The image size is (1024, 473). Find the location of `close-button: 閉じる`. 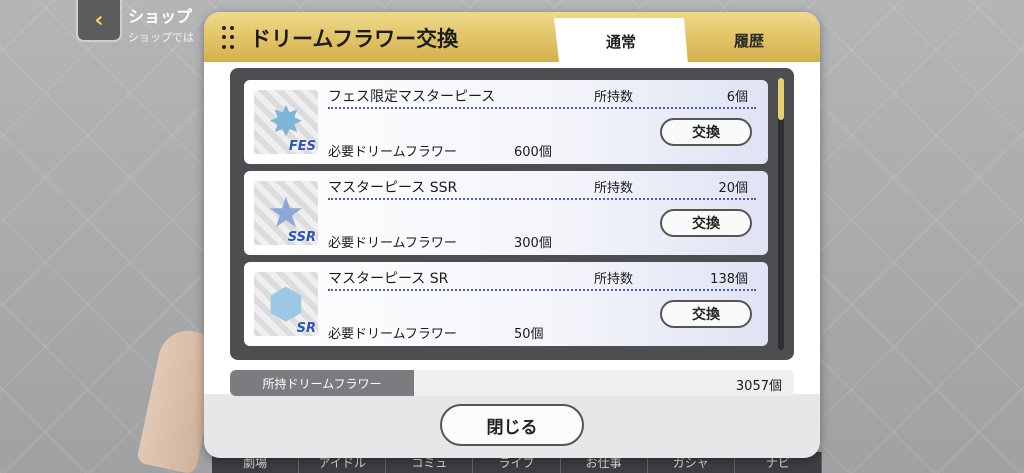

close-button: 閉じる is located at coordinates (512, 425).